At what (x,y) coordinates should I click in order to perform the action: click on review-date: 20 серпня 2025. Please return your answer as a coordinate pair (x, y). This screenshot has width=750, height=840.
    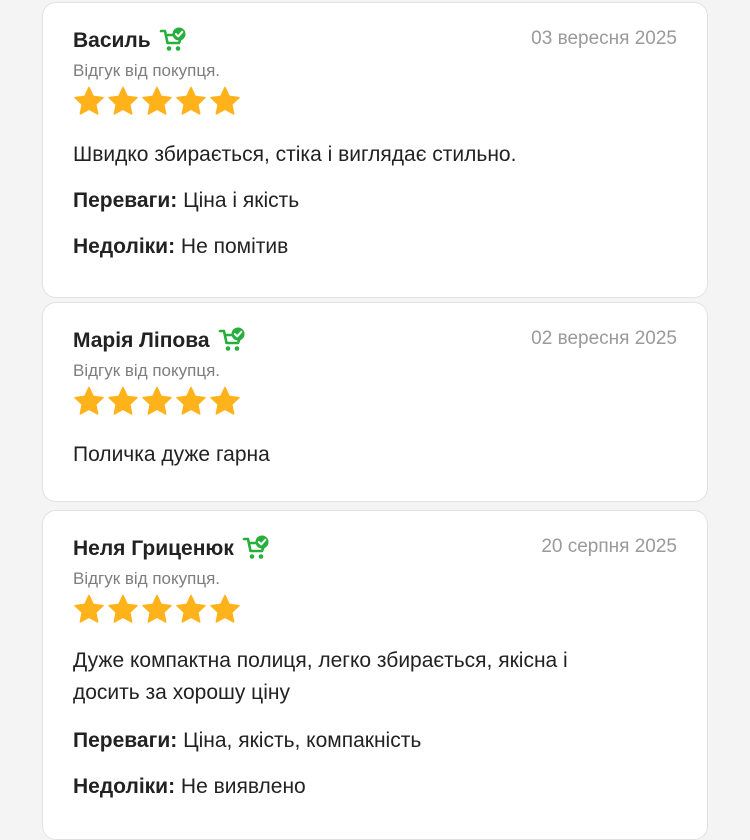
    Looking at the image, I should click on (609, 546).